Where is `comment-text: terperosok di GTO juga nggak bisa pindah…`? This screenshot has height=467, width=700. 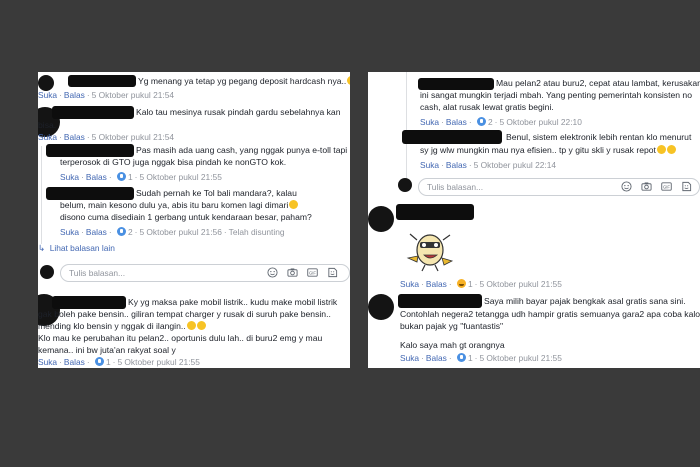 comment-text: terperosok di GTO juga nggak bisa pindah… is located at coordinates (173, 162).